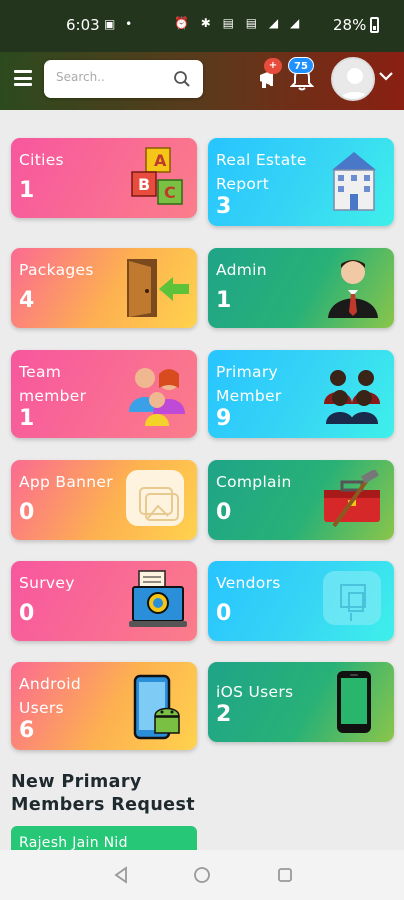  Describe the element at coordinates (156, 707) in the screenshot. I see `android-phone-icon` at that location.